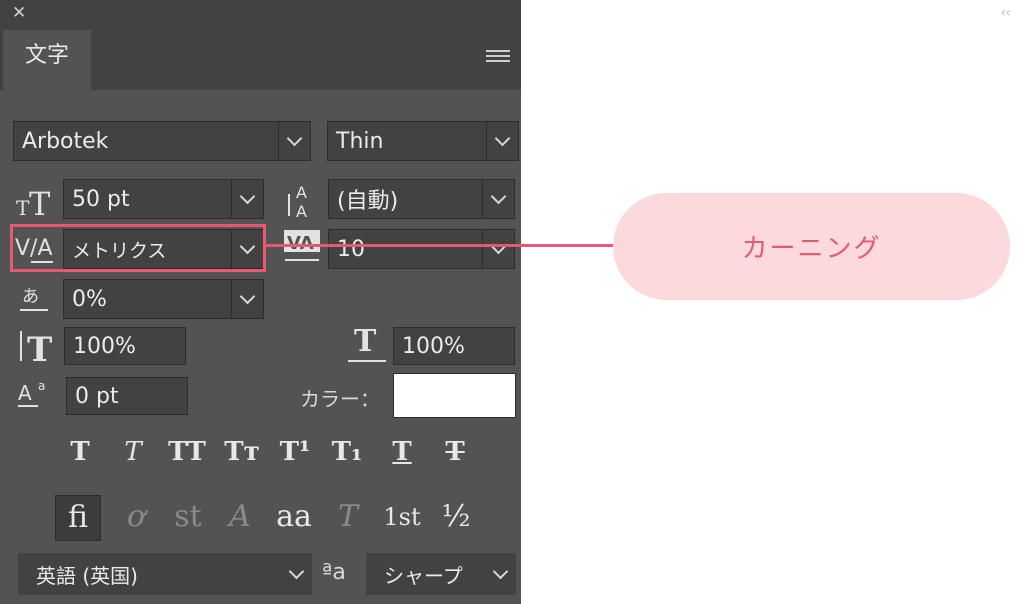 The width and height of the screenshot is (1024, 604). What do you see at coordinates (30, 297) in the screenshot?
I see `svg-text: あ` at bounding box center [30, 297].